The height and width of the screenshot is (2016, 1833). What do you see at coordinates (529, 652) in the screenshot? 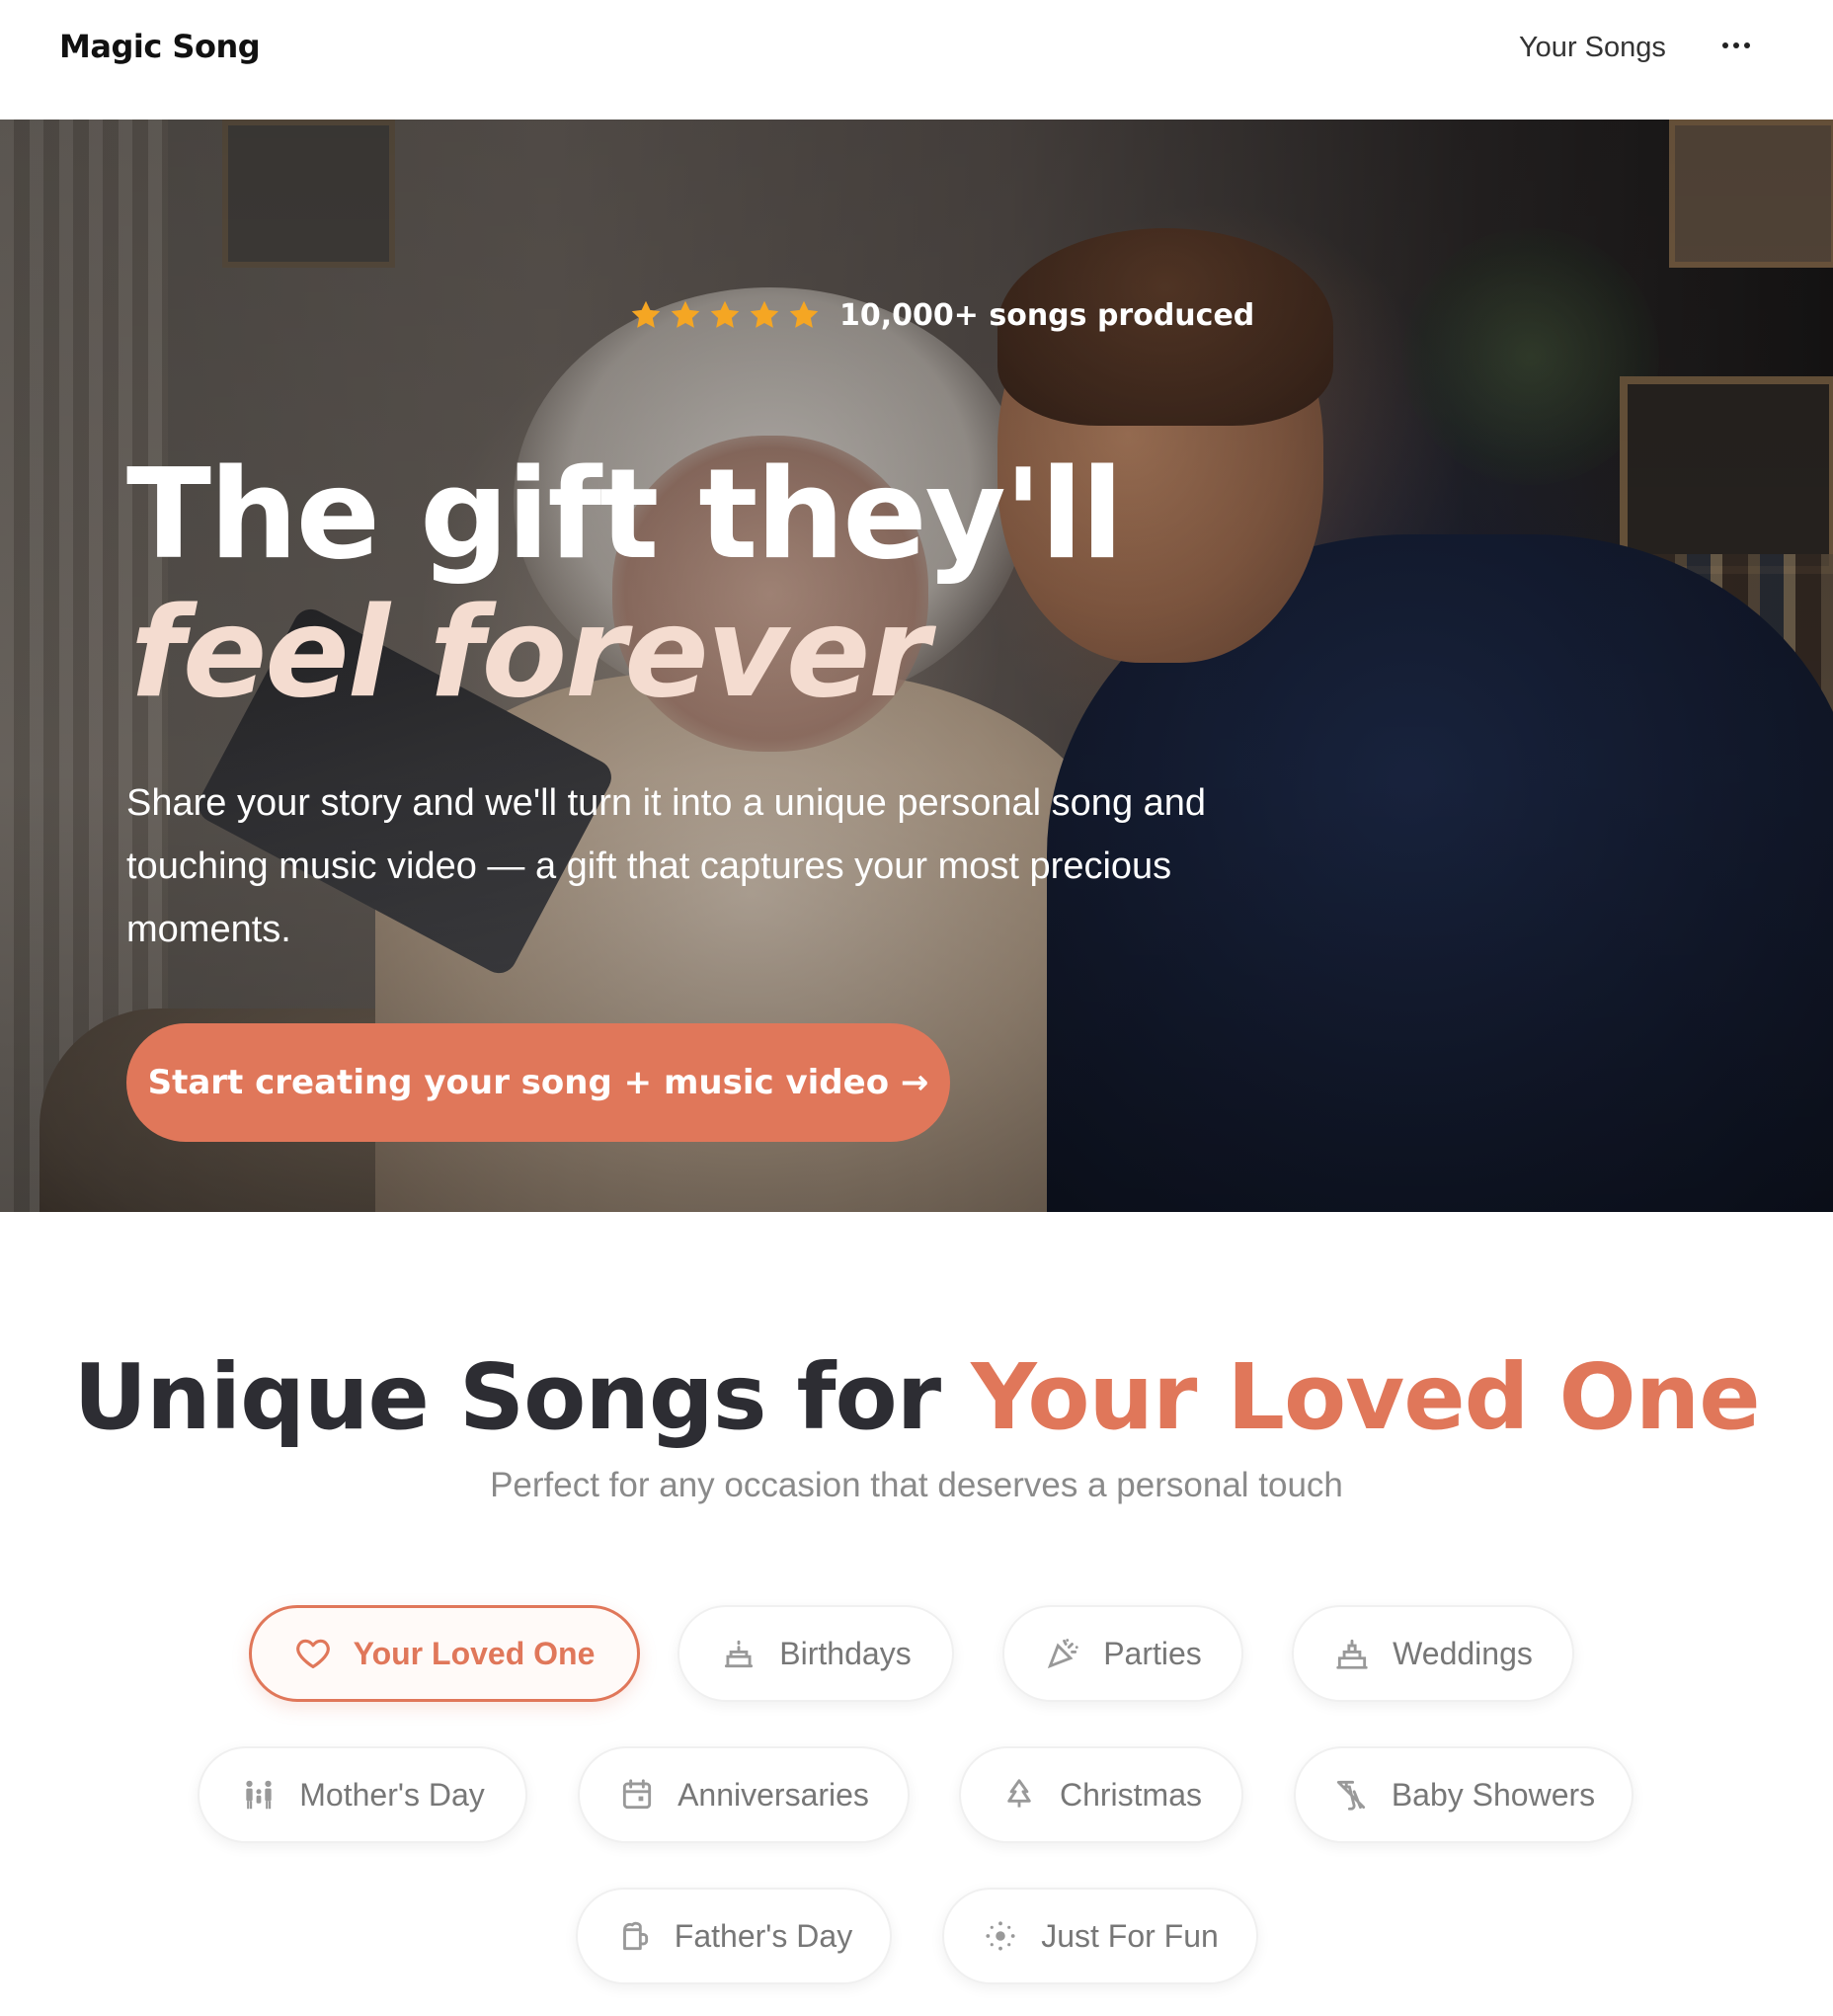
I see `hero-headline-italic: feel forever` at bounding box center [529, 652].